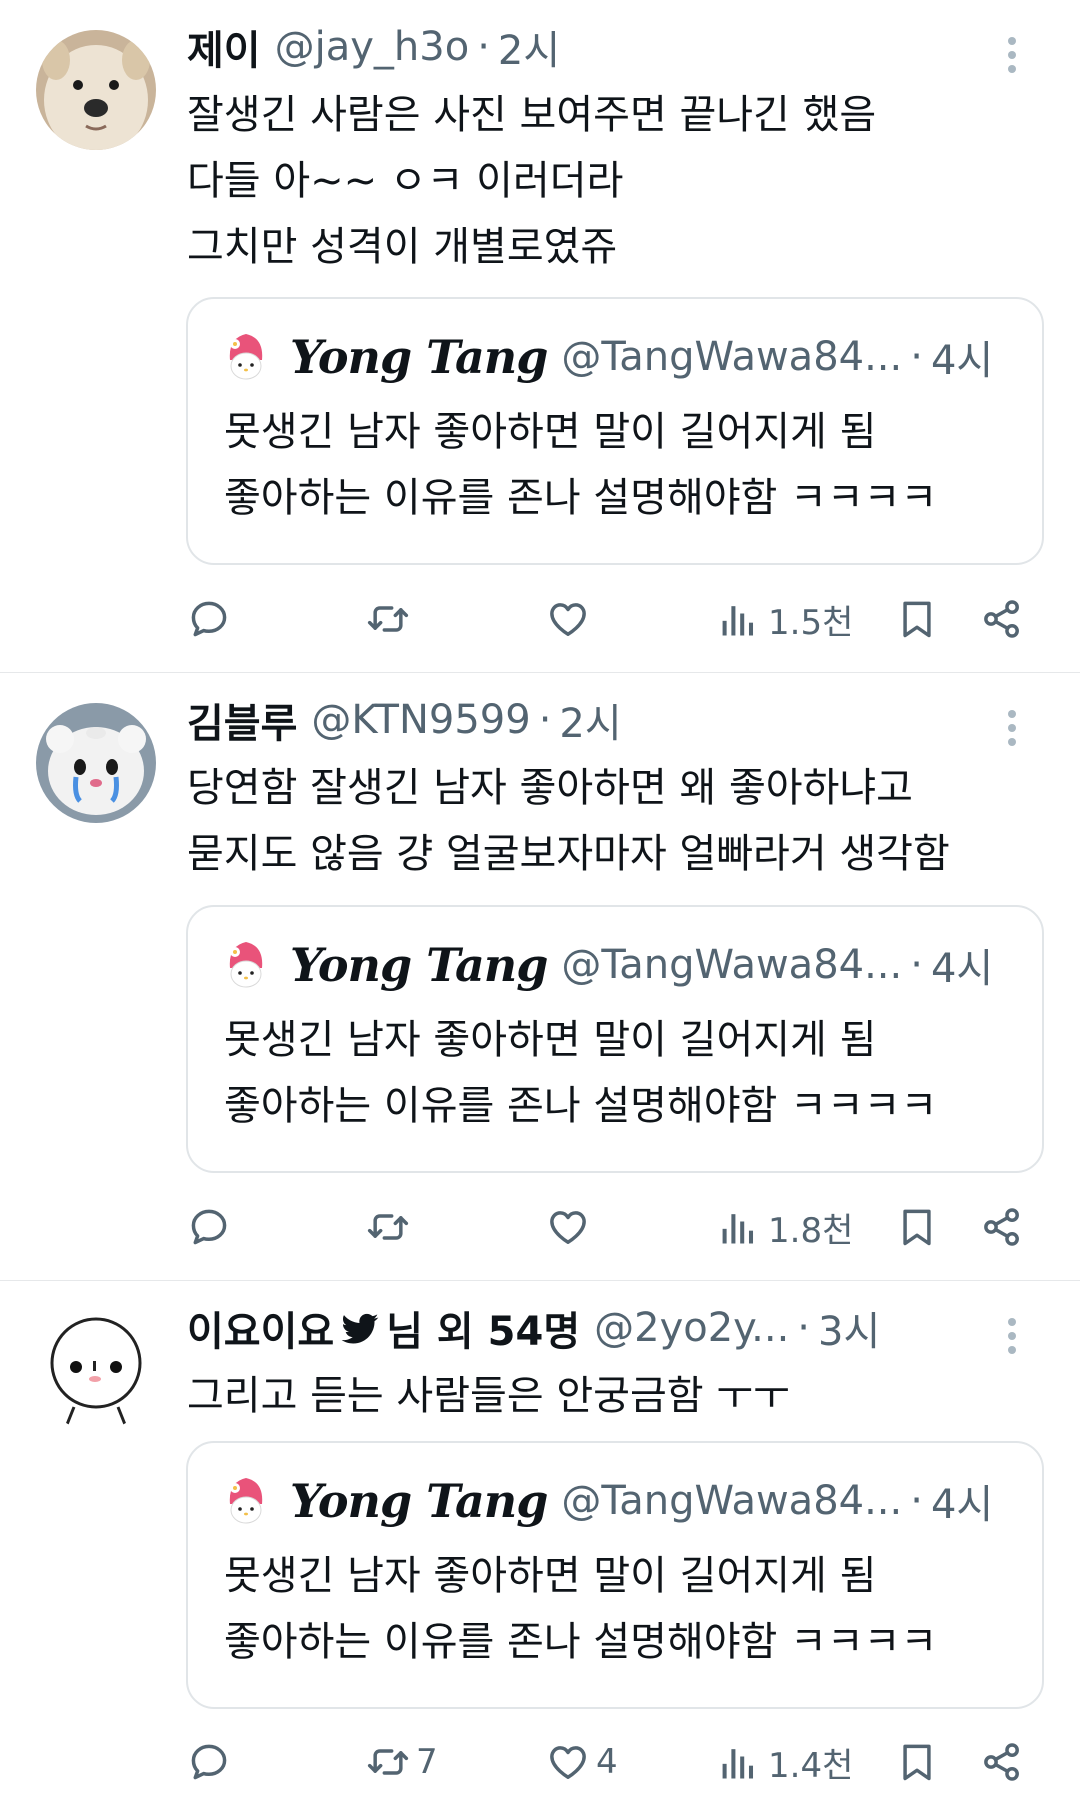 The image size is (1080, 1817). What do you see at coordinates (360, 1328) in the screenshot?
I see `bird-icon` at bounding box center [360, 1328].